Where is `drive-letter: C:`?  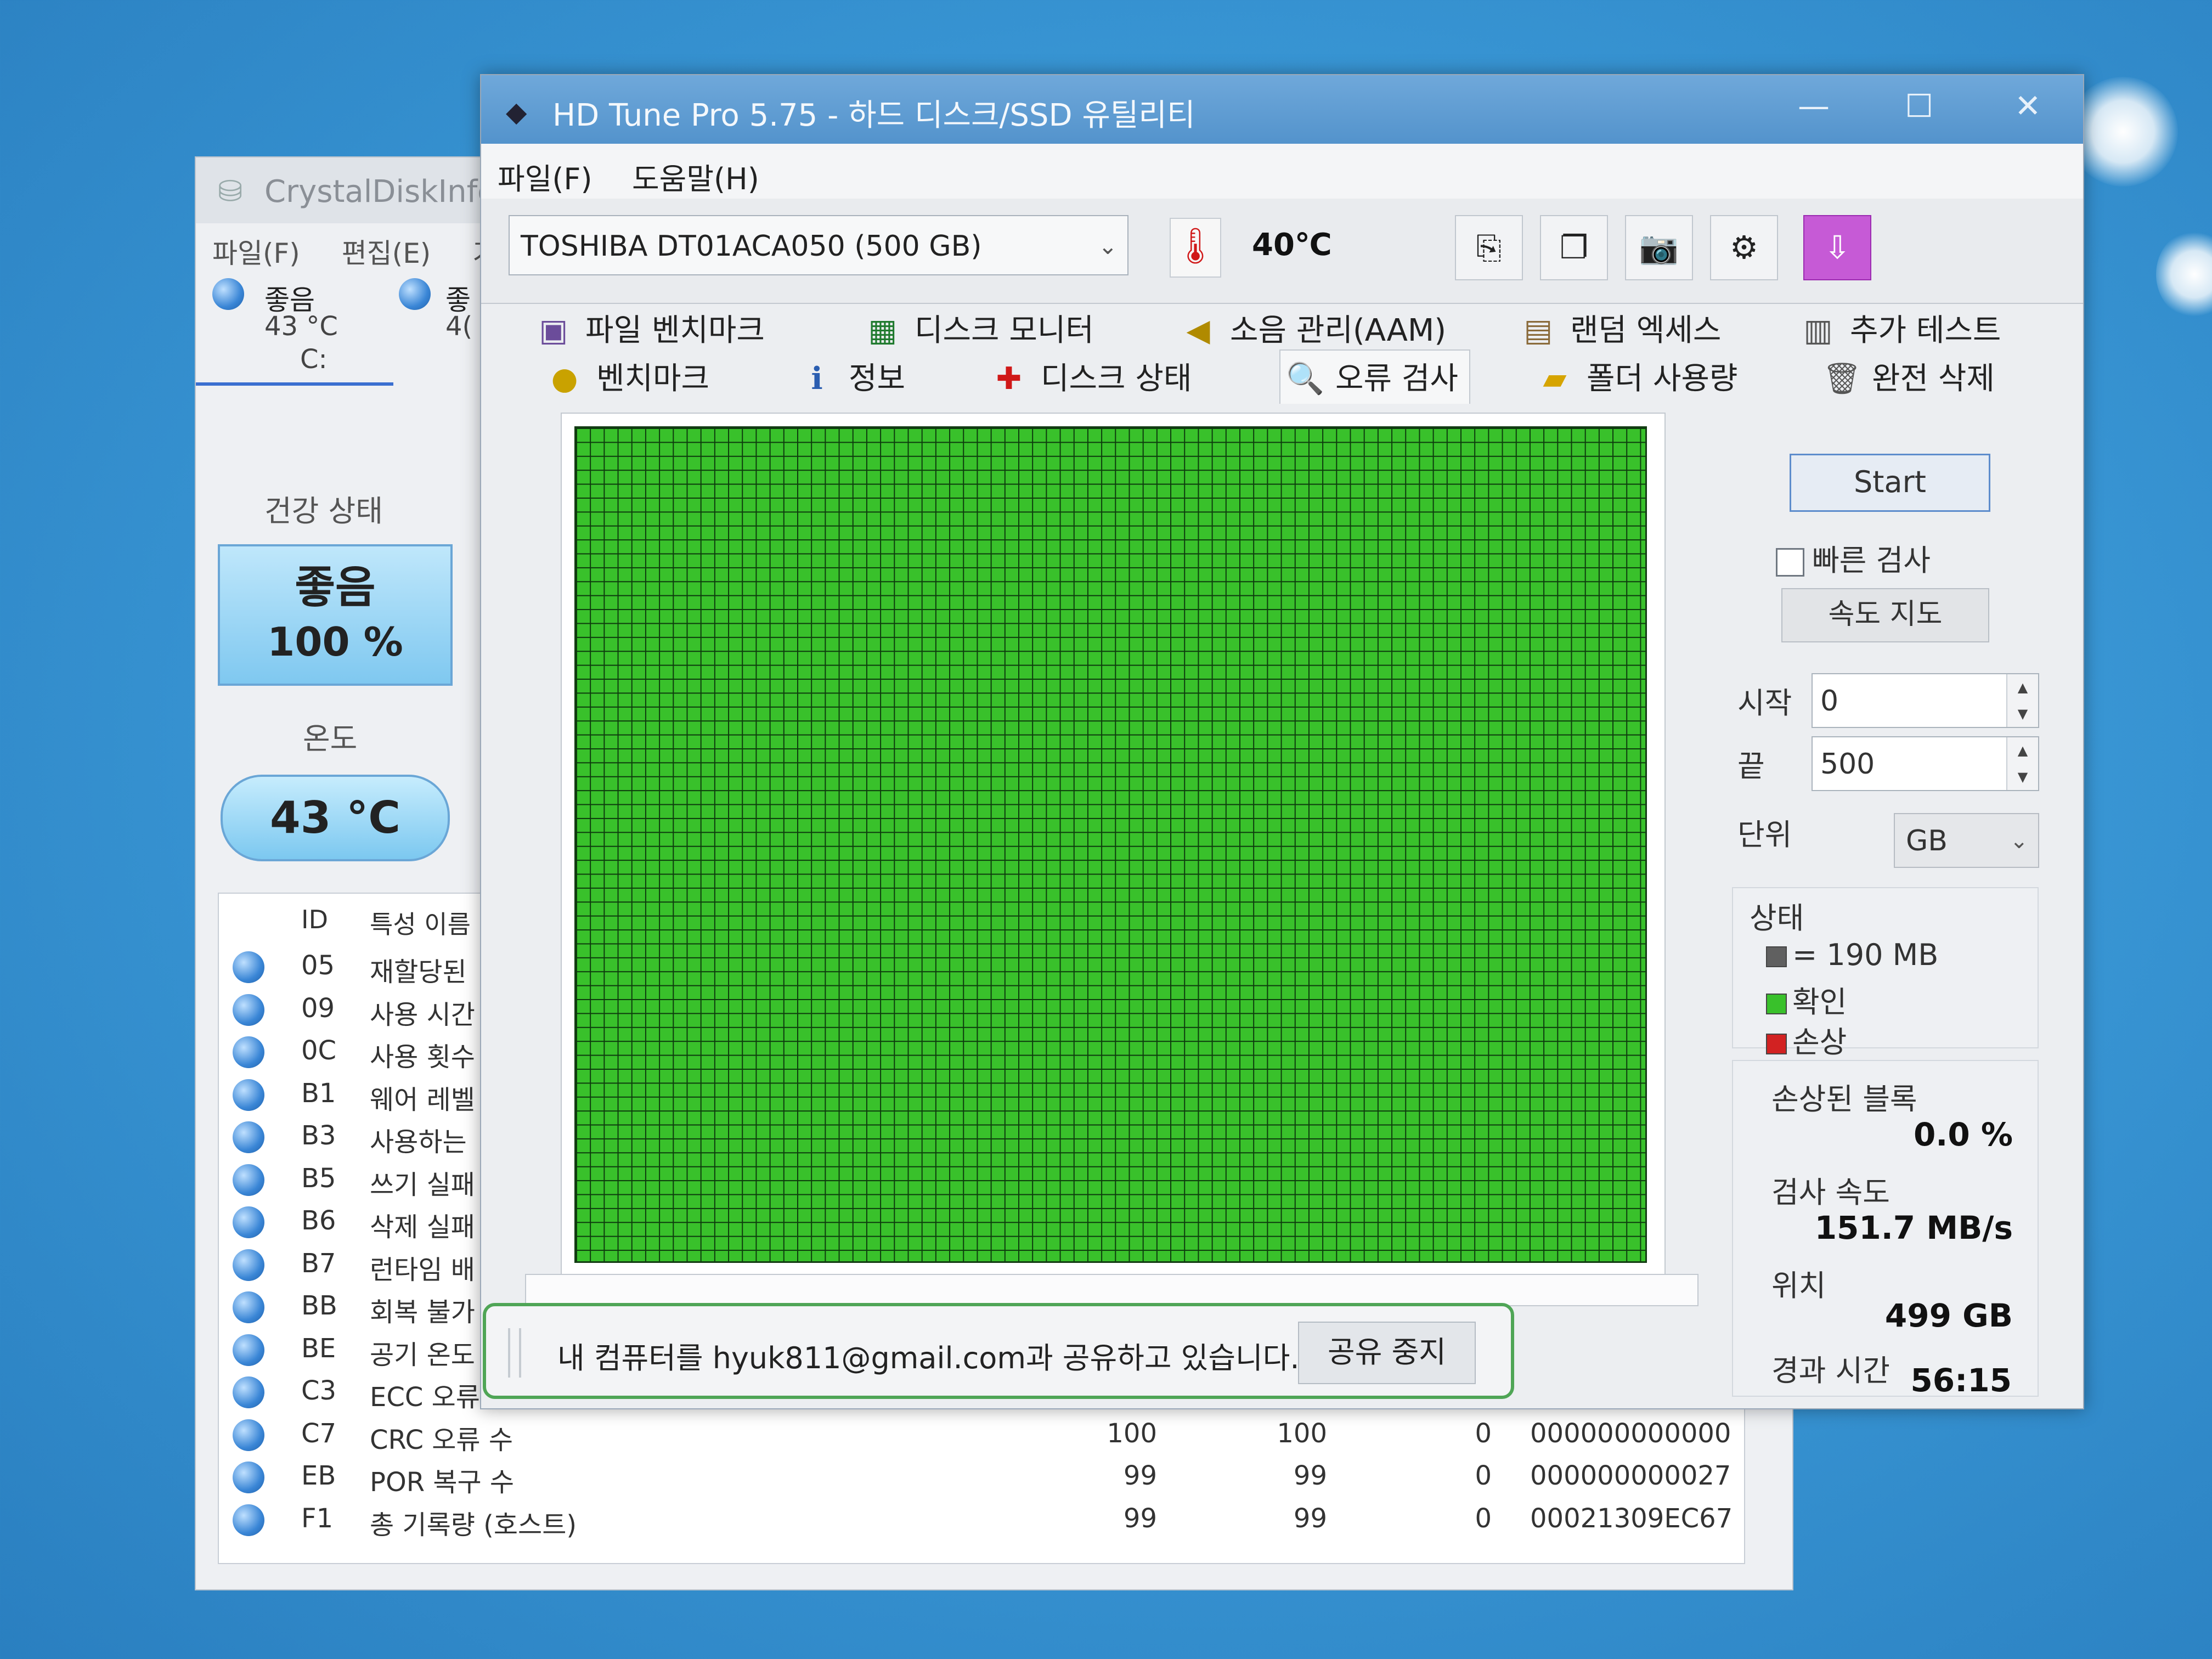 drive-letter: C: is located at coordinates (314, 359).